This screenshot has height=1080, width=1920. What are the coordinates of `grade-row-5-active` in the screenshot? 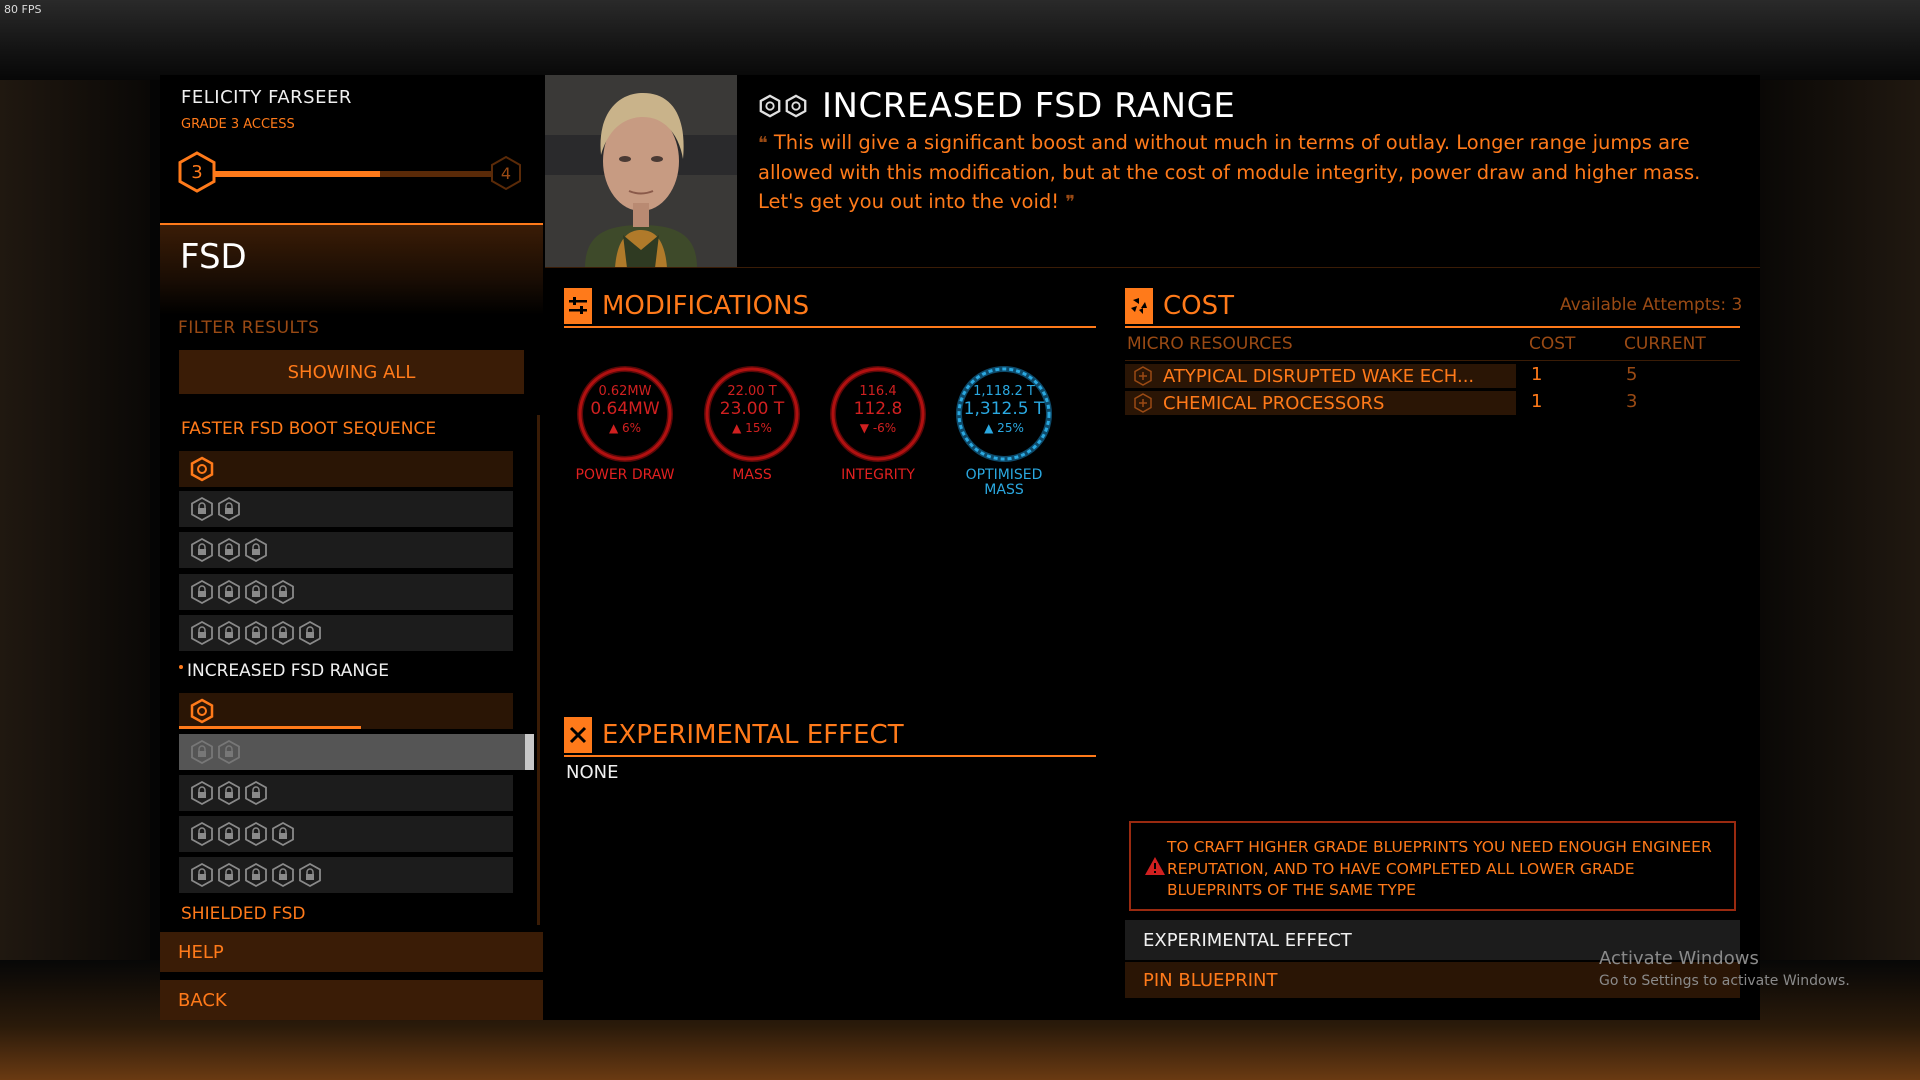 It's located at (346, 875).